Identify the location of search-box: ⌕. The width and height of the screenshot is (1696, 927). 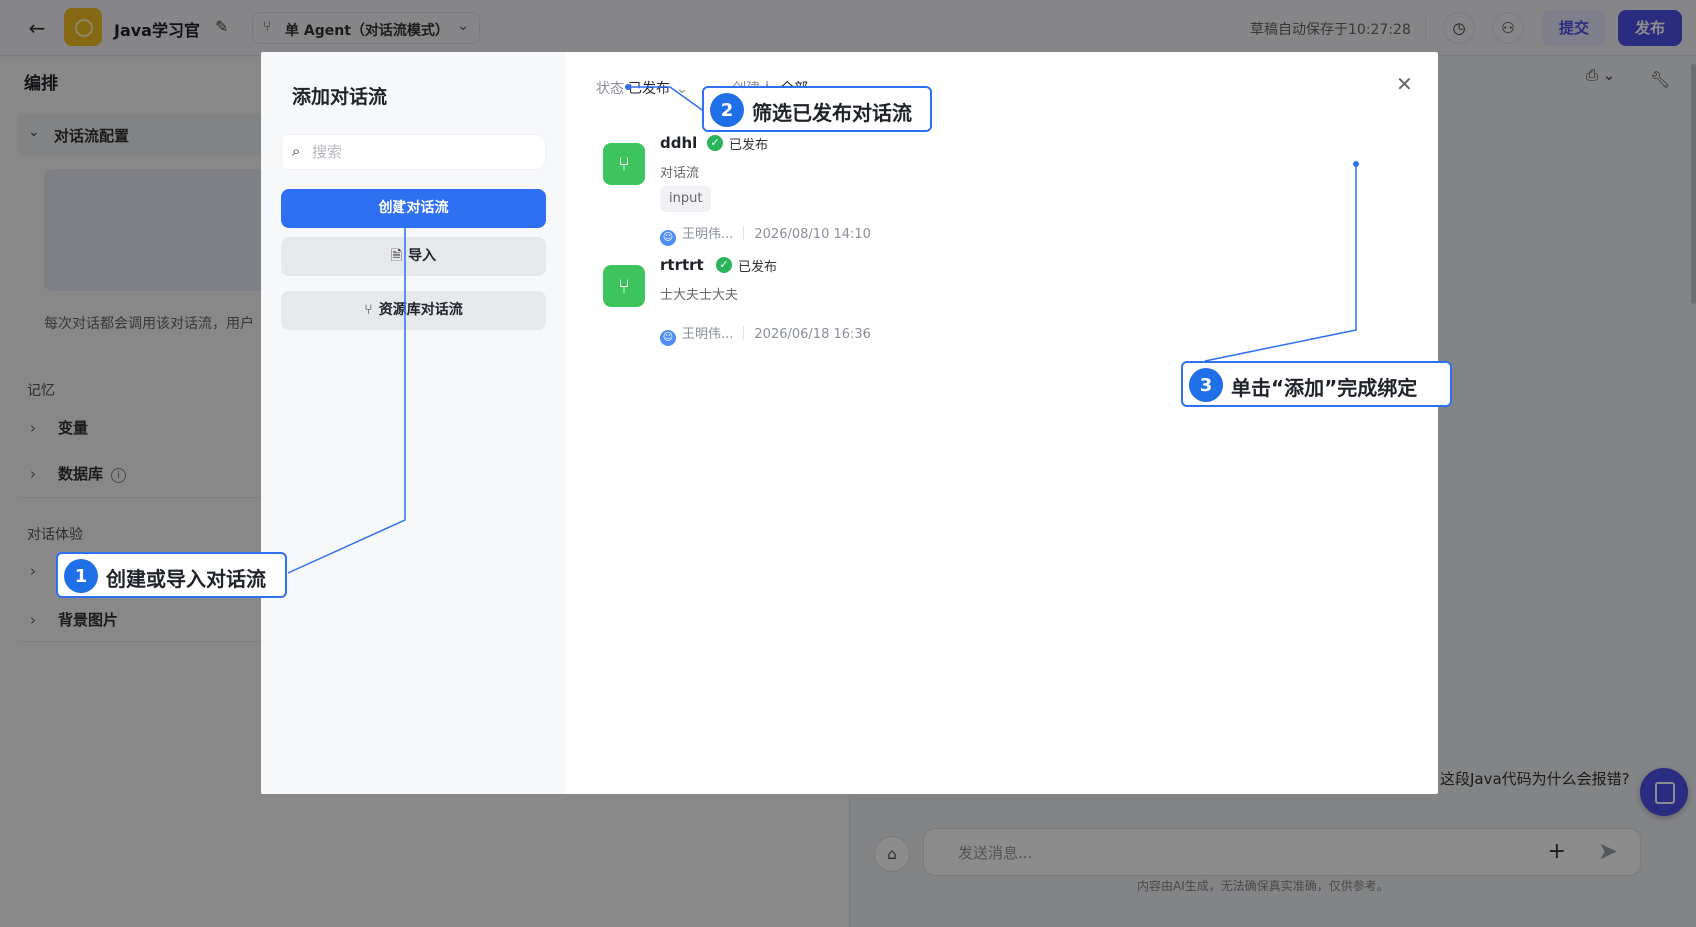
(413, 152).